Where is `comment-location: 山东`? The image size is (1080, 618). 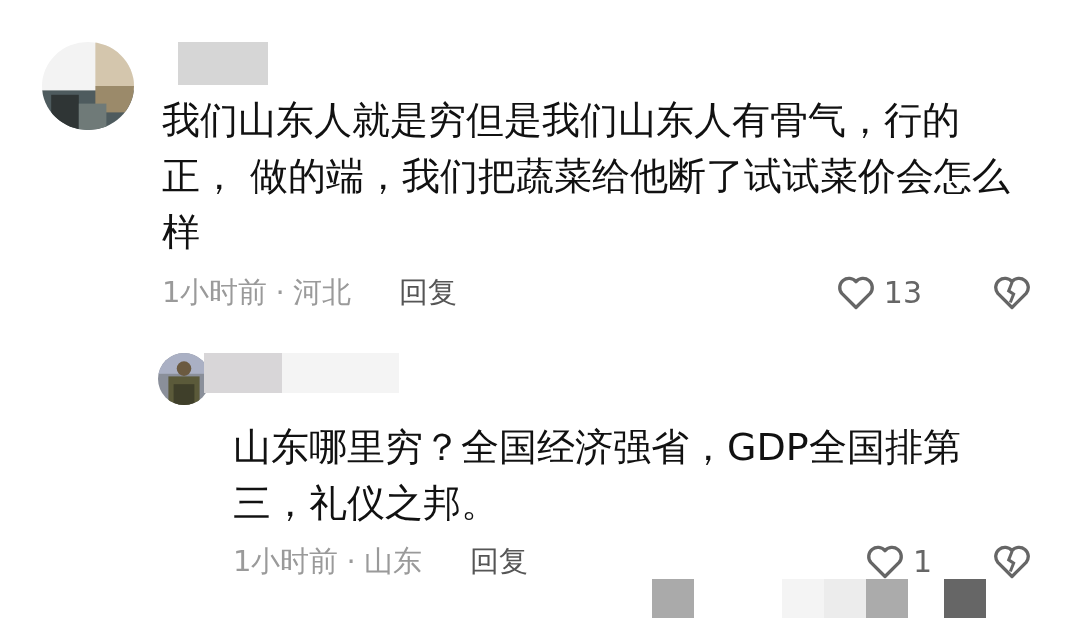 comment-location: 山东 is located at coordinates (392, 561).